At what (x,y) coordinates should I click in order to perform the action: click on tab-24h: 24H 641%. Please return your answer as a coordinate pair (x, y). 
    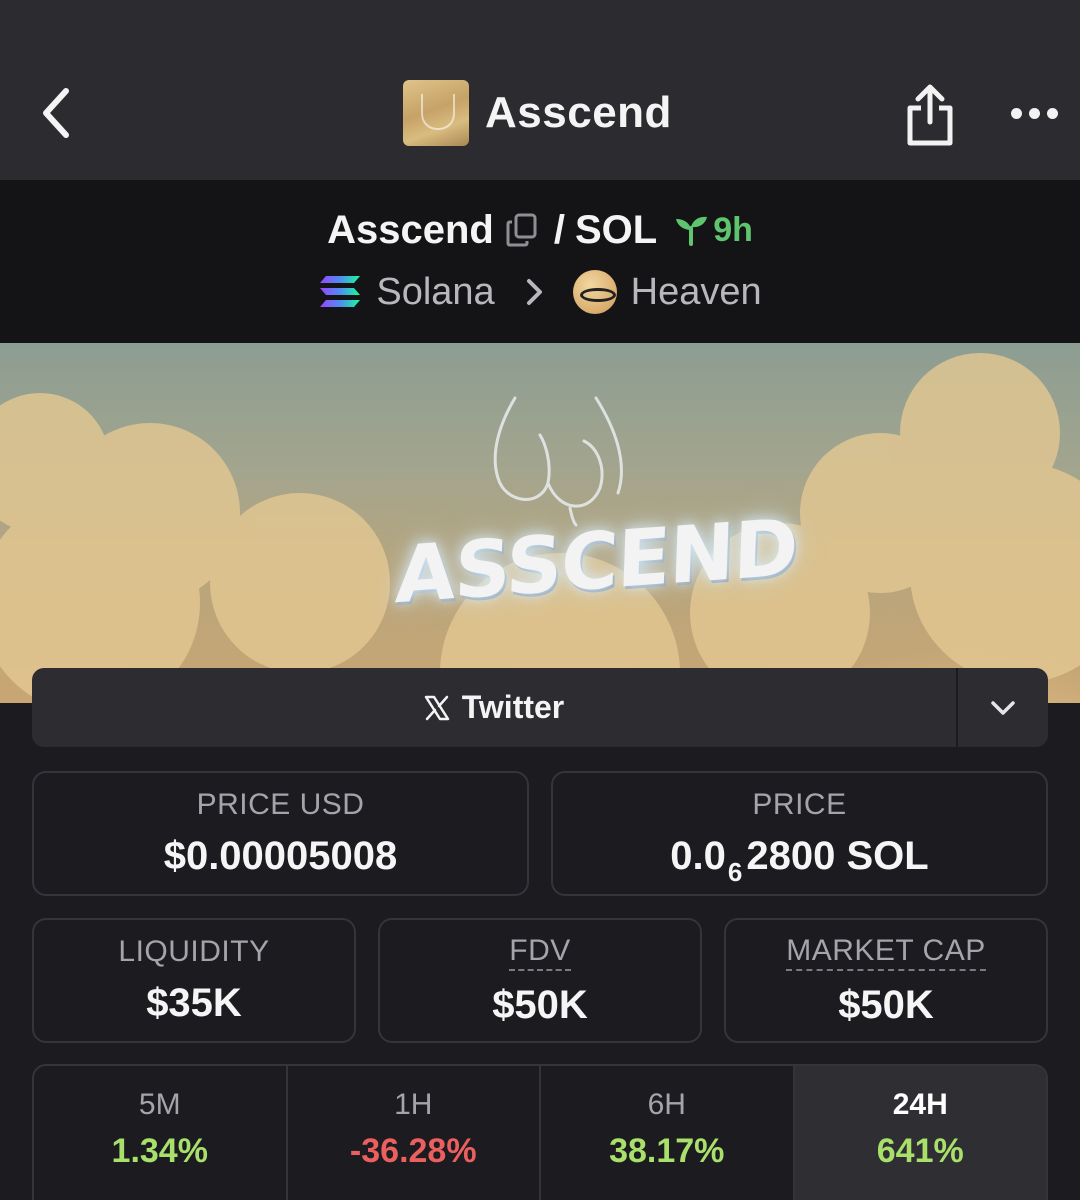
    Looking at the image, I should click on (920, 1133).